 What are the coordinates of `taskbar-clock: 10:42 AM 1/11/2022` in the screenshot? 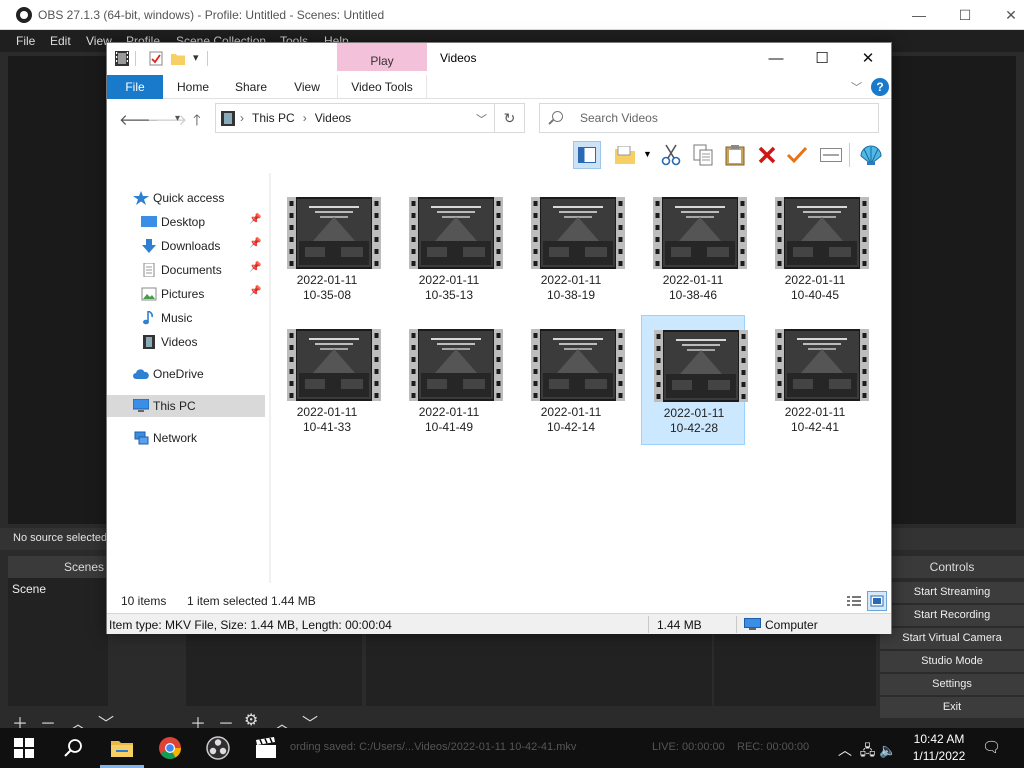 It's located at (939, 748).